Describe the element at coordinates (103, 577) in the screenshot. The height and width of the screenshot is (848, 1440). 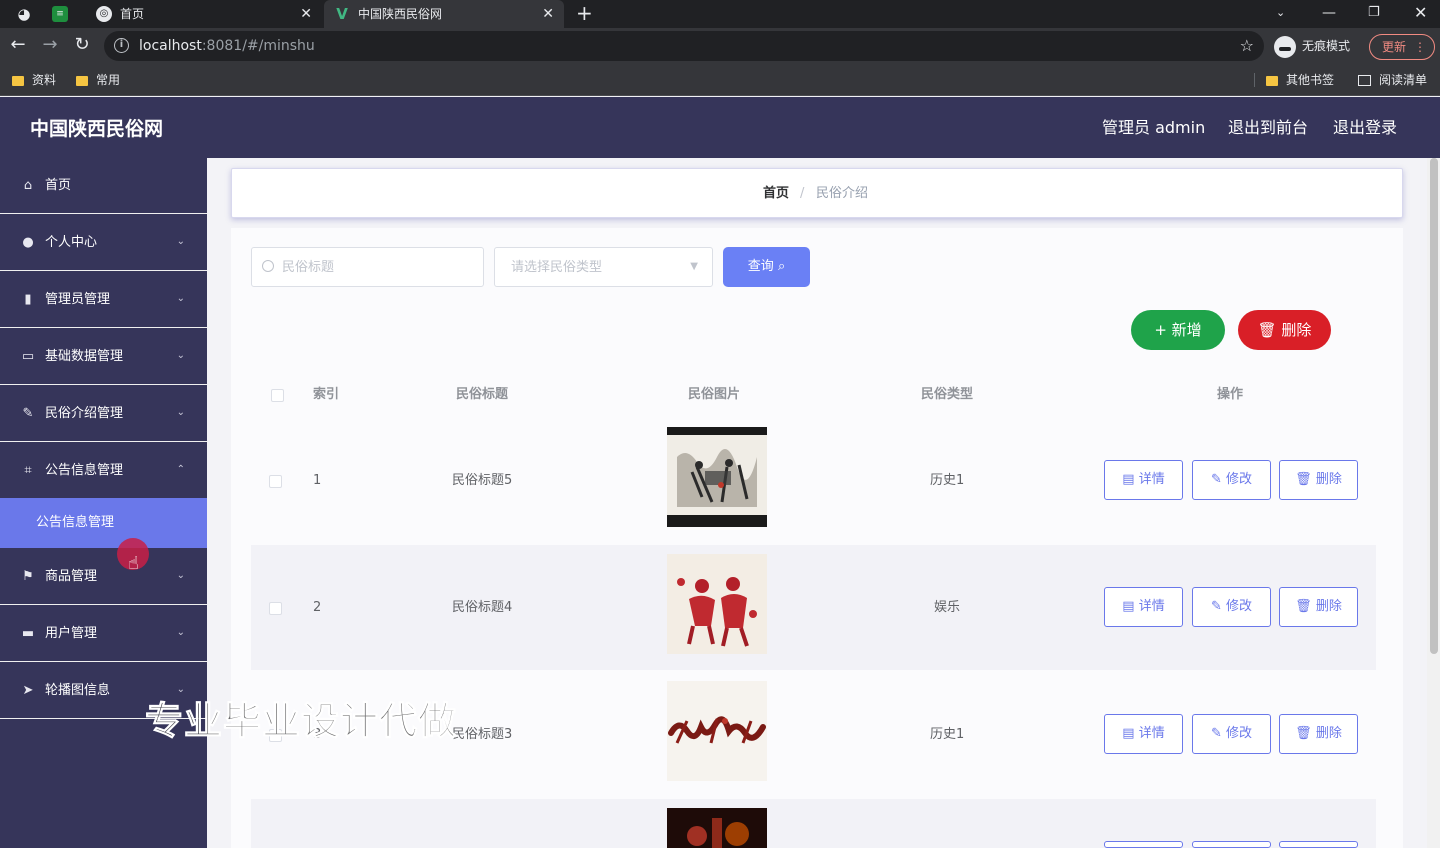
I see `sidebar-item-products: ⚑ 商品管理 ⌄` at that location.